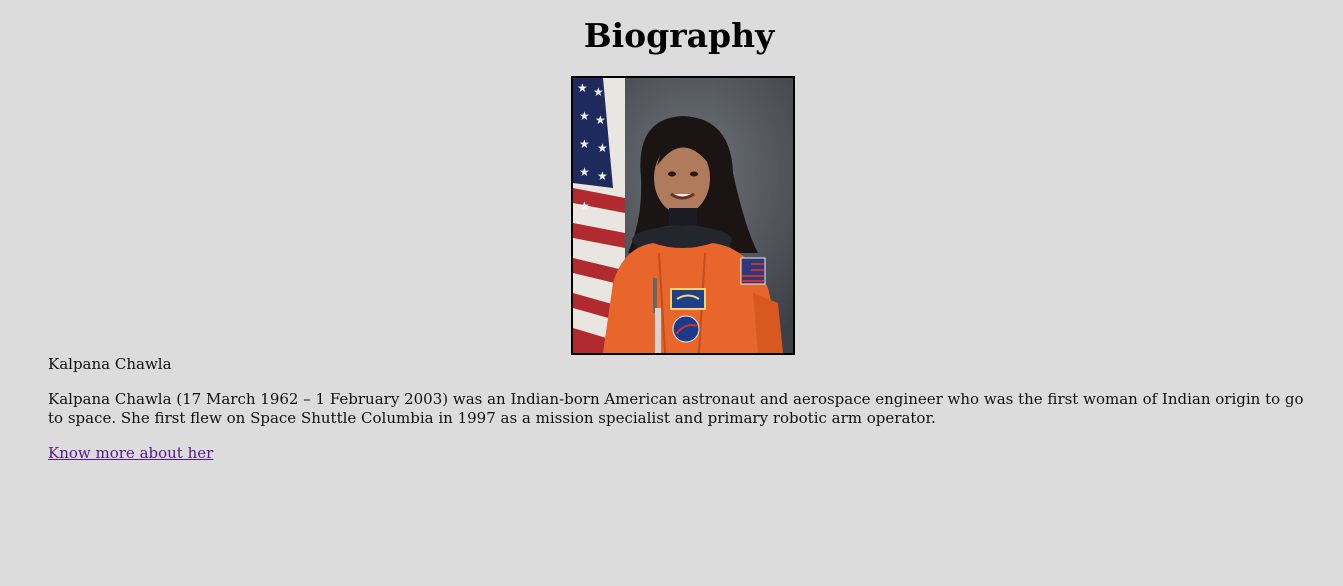  I want to click on person-name: Kalpana Chawla, so click(110, 364).